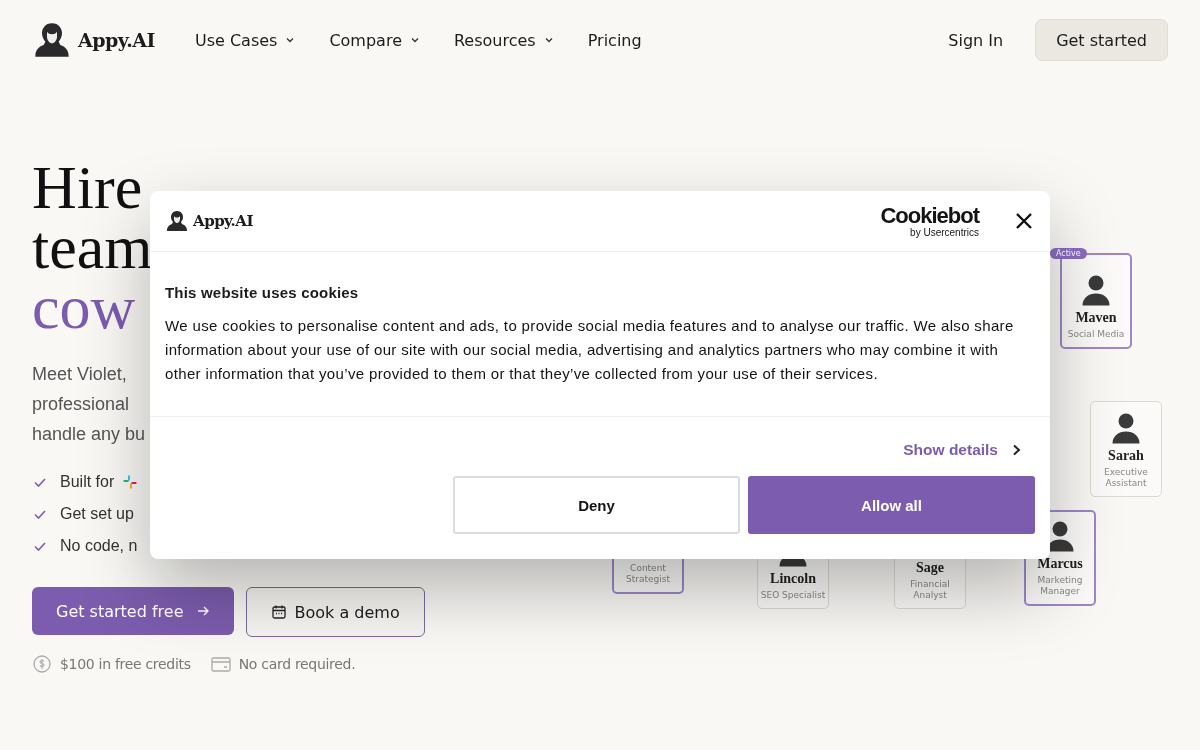 This screenshot has height=750, width=1200. What do you see at coordinates (1017, 450) in the screenshot?
I see `chevron-right-icon` at bounding box center [1017, 450].